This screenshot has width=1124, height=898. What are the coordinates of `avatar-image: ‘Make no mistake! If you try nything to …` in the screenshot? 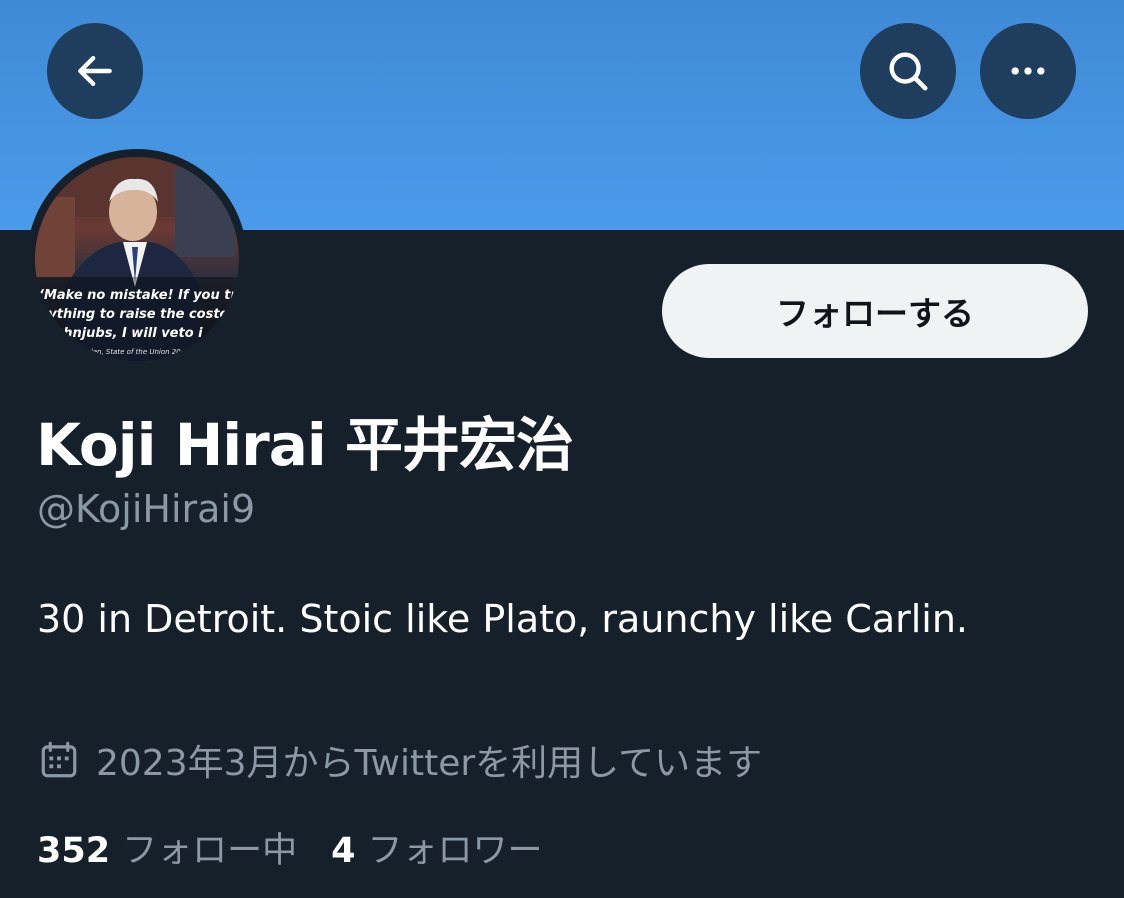 It's located at (137, 259).